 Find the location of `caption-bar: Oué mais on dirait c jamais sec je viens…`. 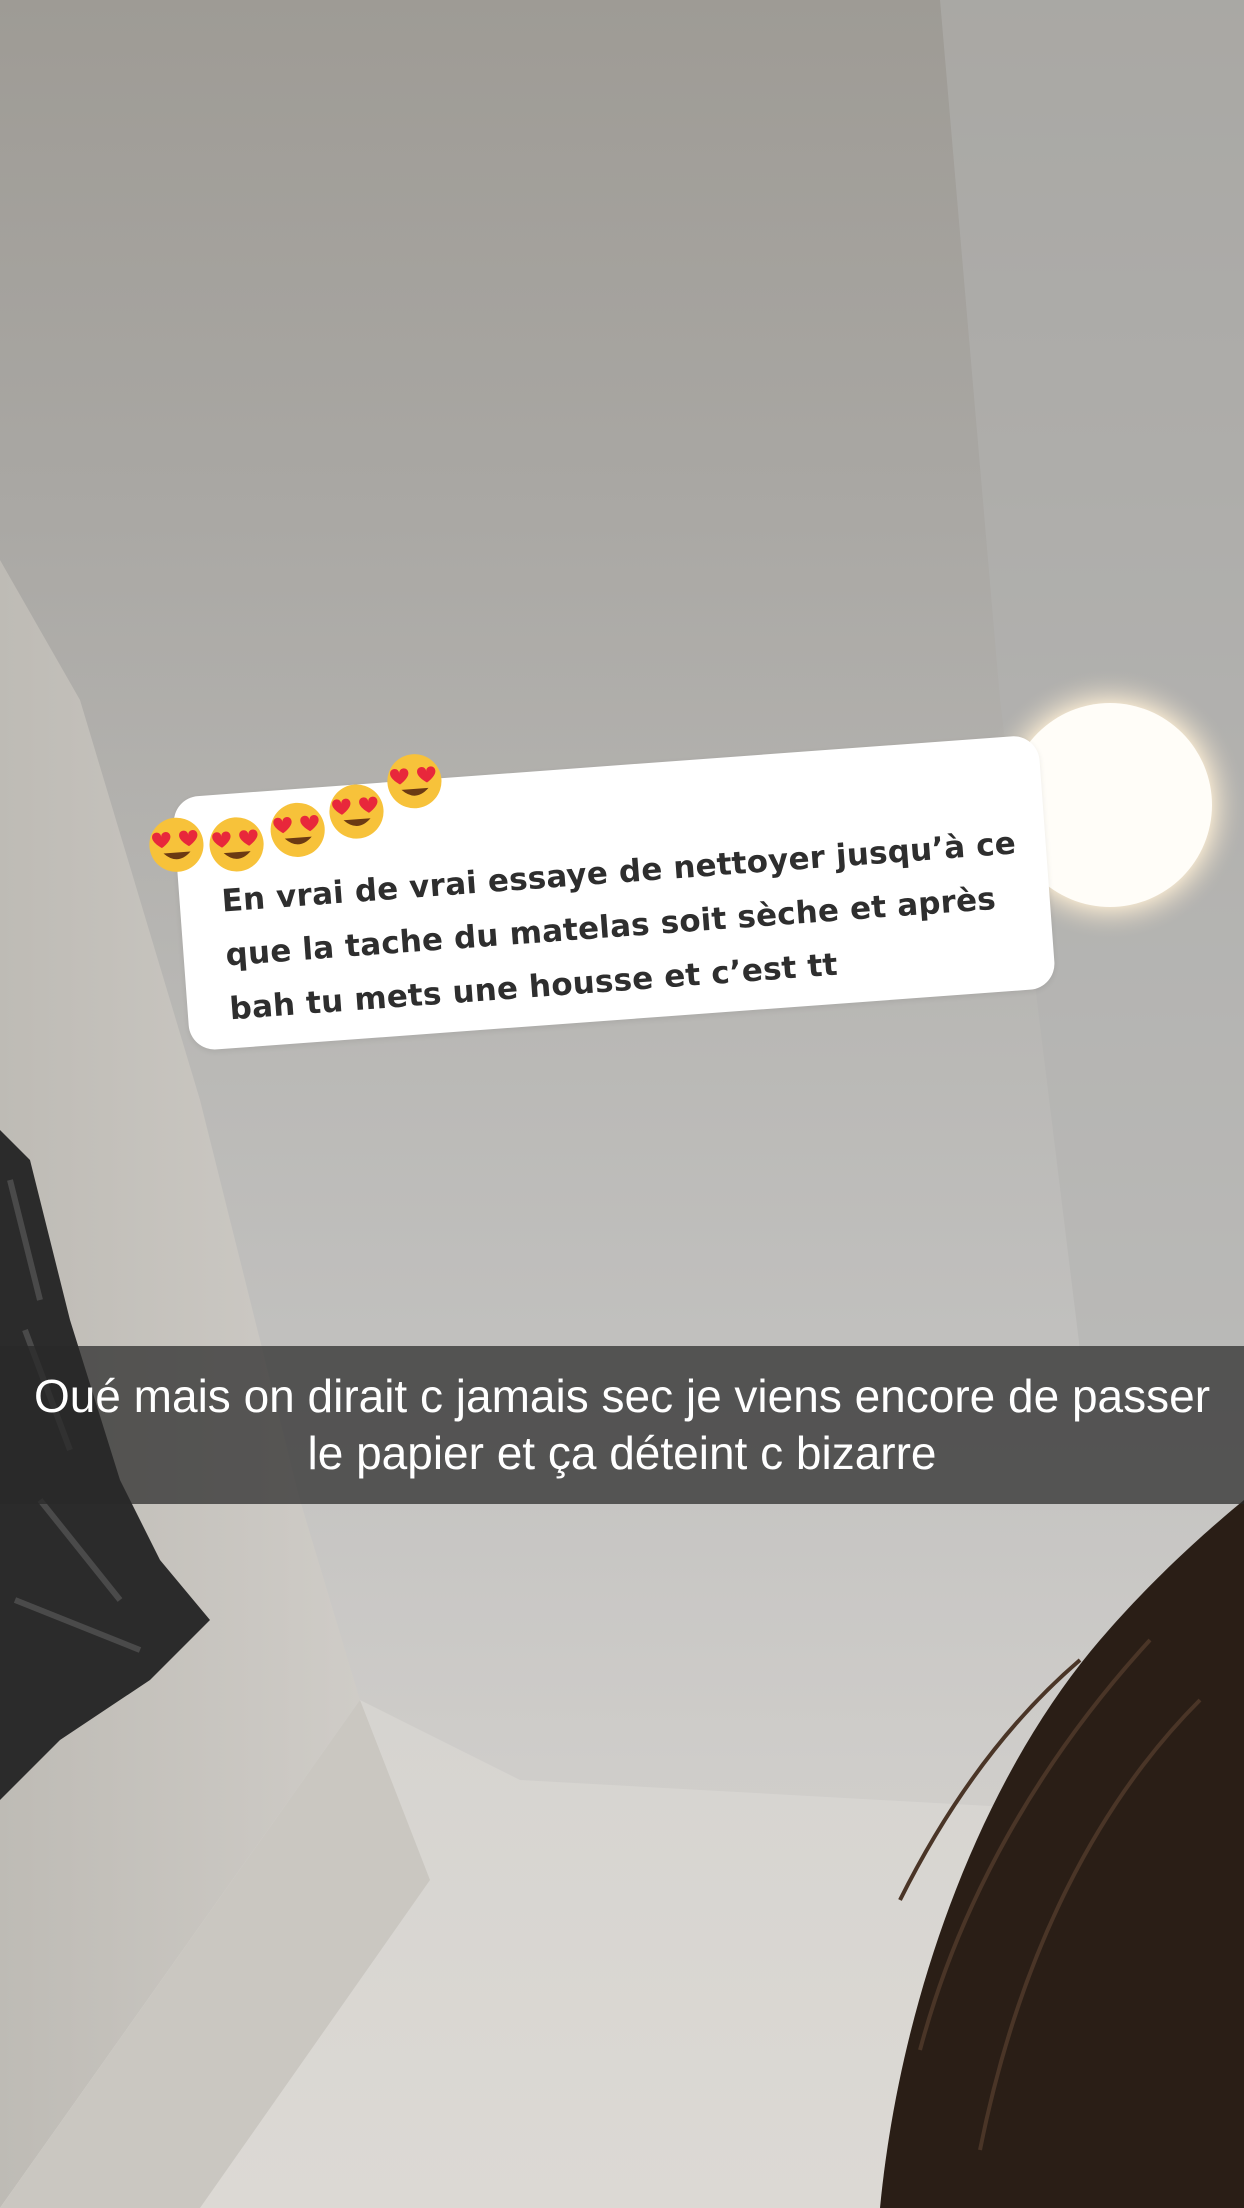

caption-bar: Oué mais on dirait c jamais sec je viens… is located at coordinates (622, 1425).